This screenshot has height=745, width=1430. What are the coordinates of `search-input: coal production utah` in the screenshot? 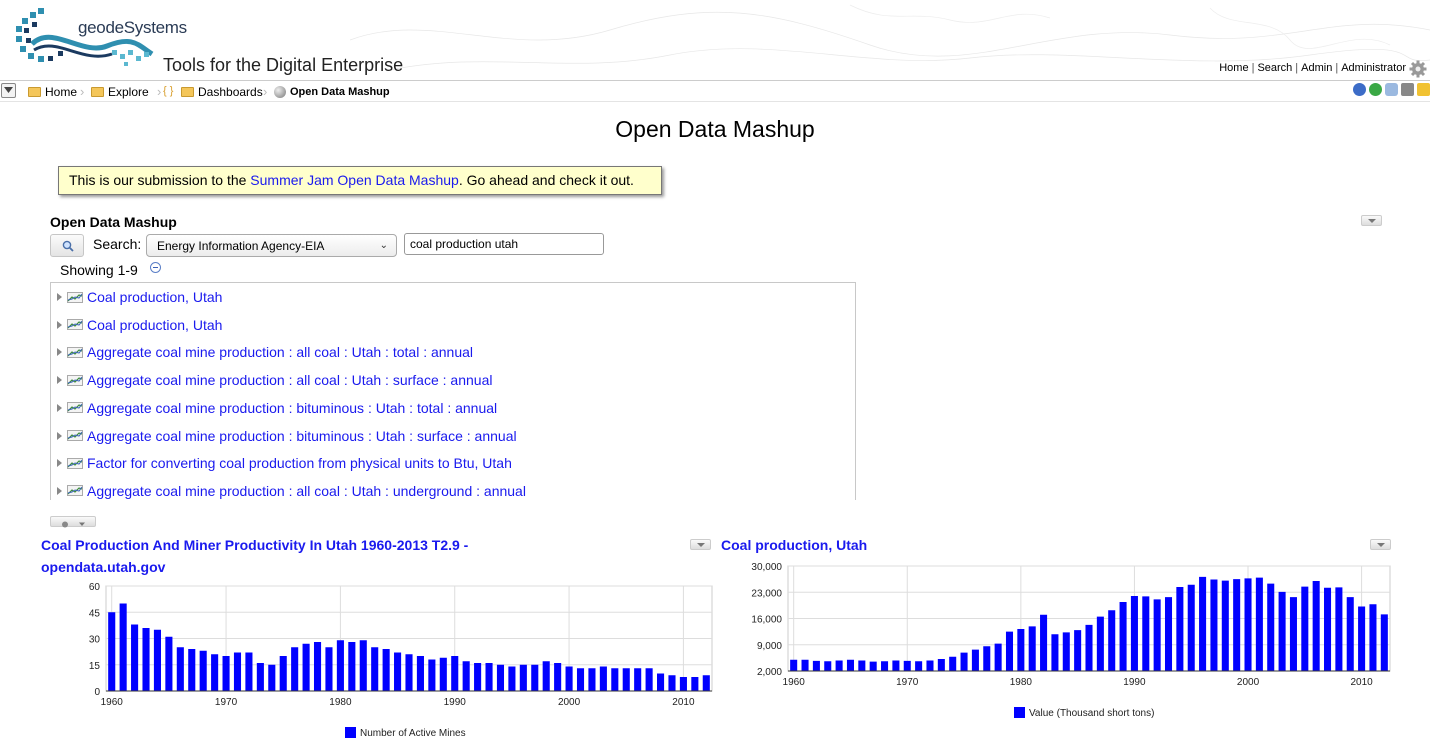 It's located at (504, 244).